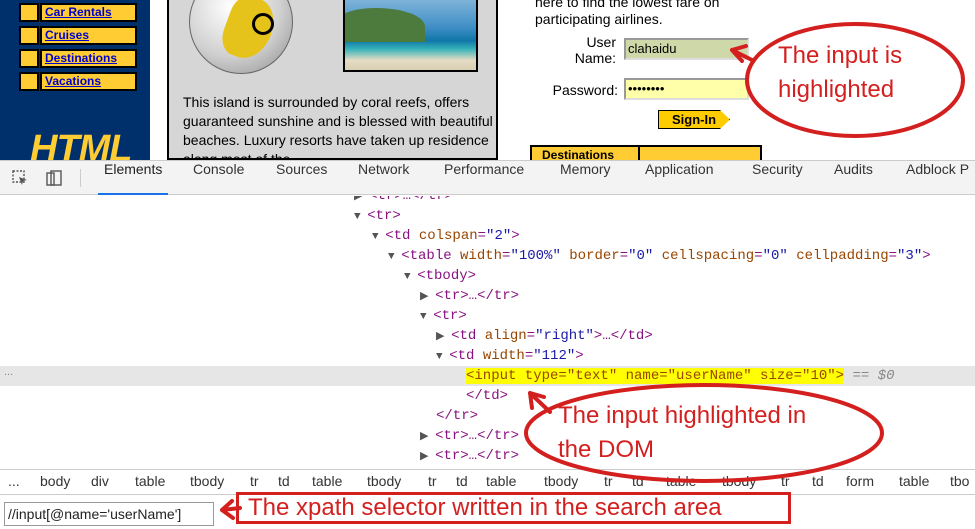 This screenshot has width=975, height=529. I want to click on dom-attr-value: "100%", so click(535, 256).